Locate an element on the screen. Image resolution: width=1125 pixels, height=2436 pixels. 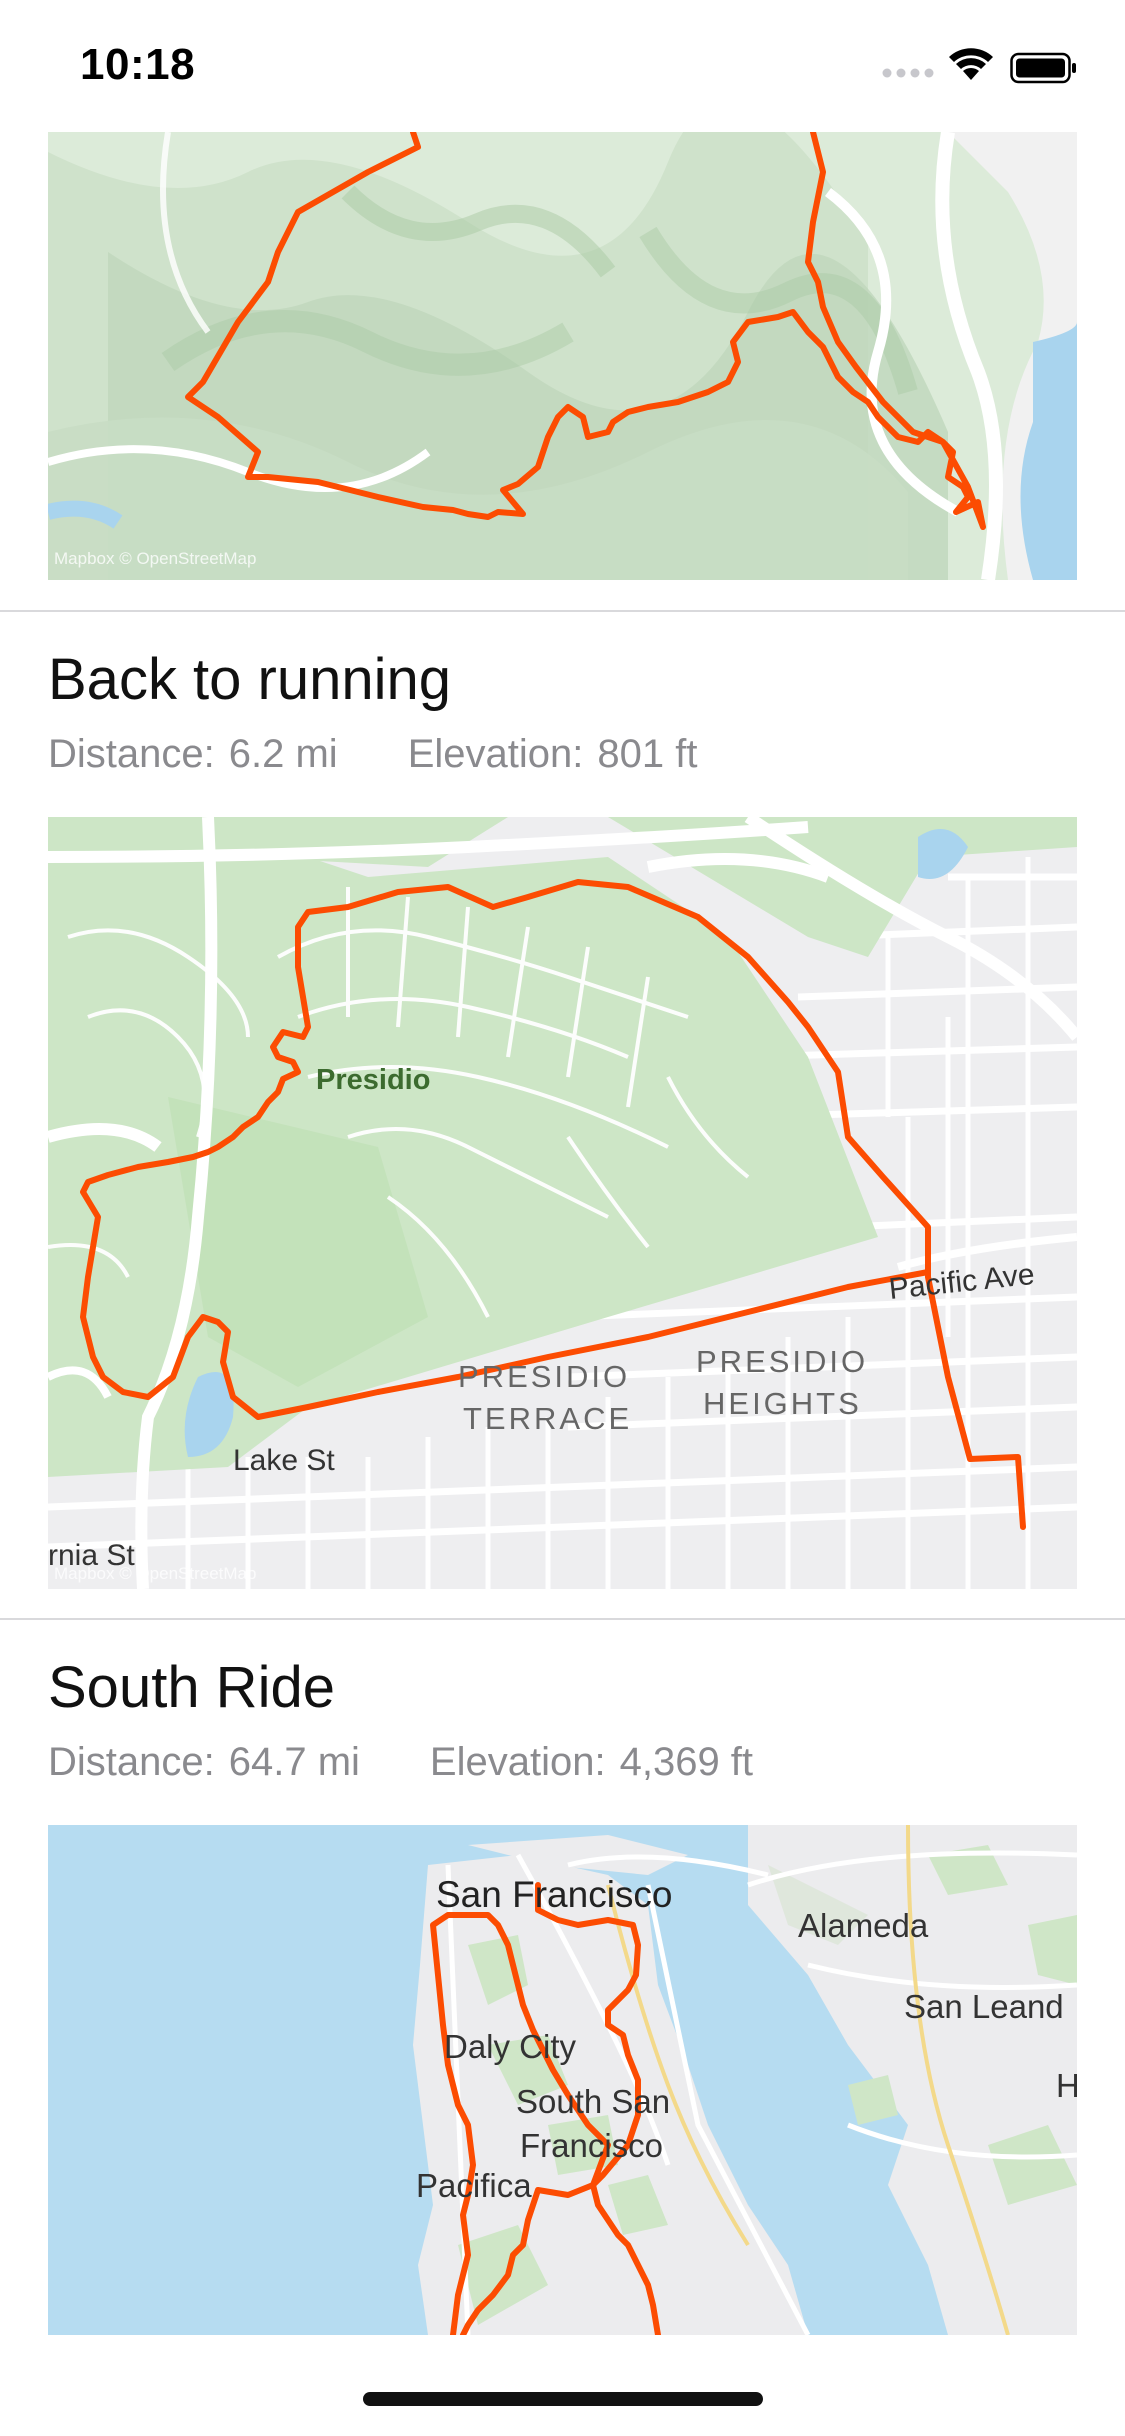
map-label-san-leandro: San Leand is located at coordinates (984, 2006).